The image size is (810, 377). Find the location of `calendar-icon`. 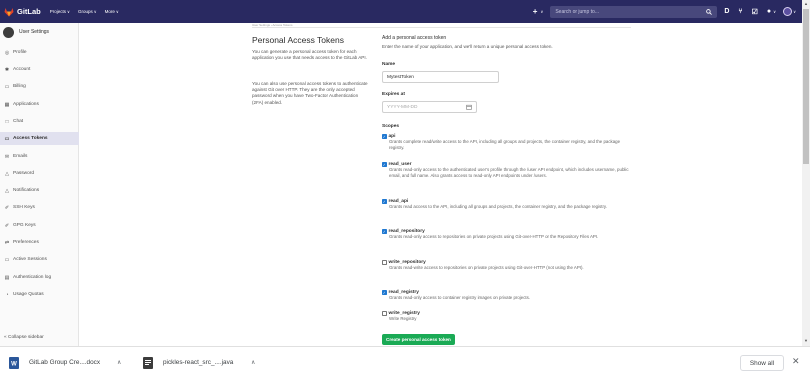

calendar-icon is located at coordinates (469, 107).